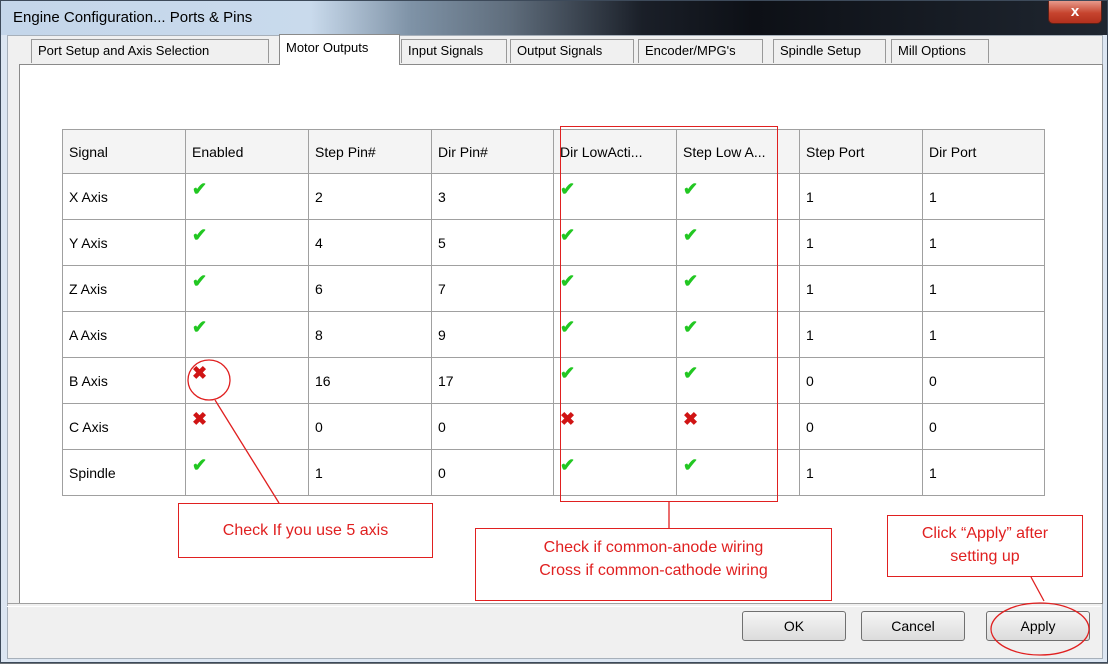  Describe the element at coordinates (983, 151) in the screenshot. I see `column-header: Dir Port` at that location.